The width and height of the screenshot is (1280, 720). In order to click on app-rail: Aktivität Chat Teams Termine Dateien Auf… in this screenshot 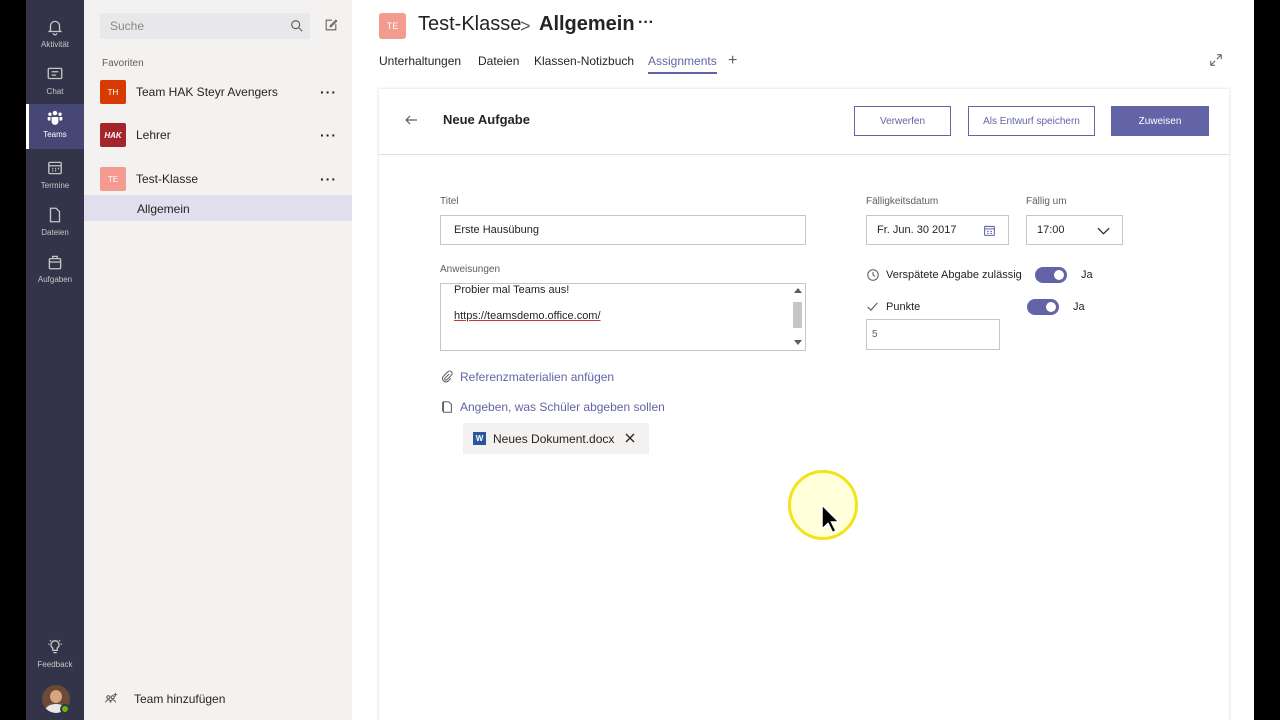, I will do `click(55, 360)`.